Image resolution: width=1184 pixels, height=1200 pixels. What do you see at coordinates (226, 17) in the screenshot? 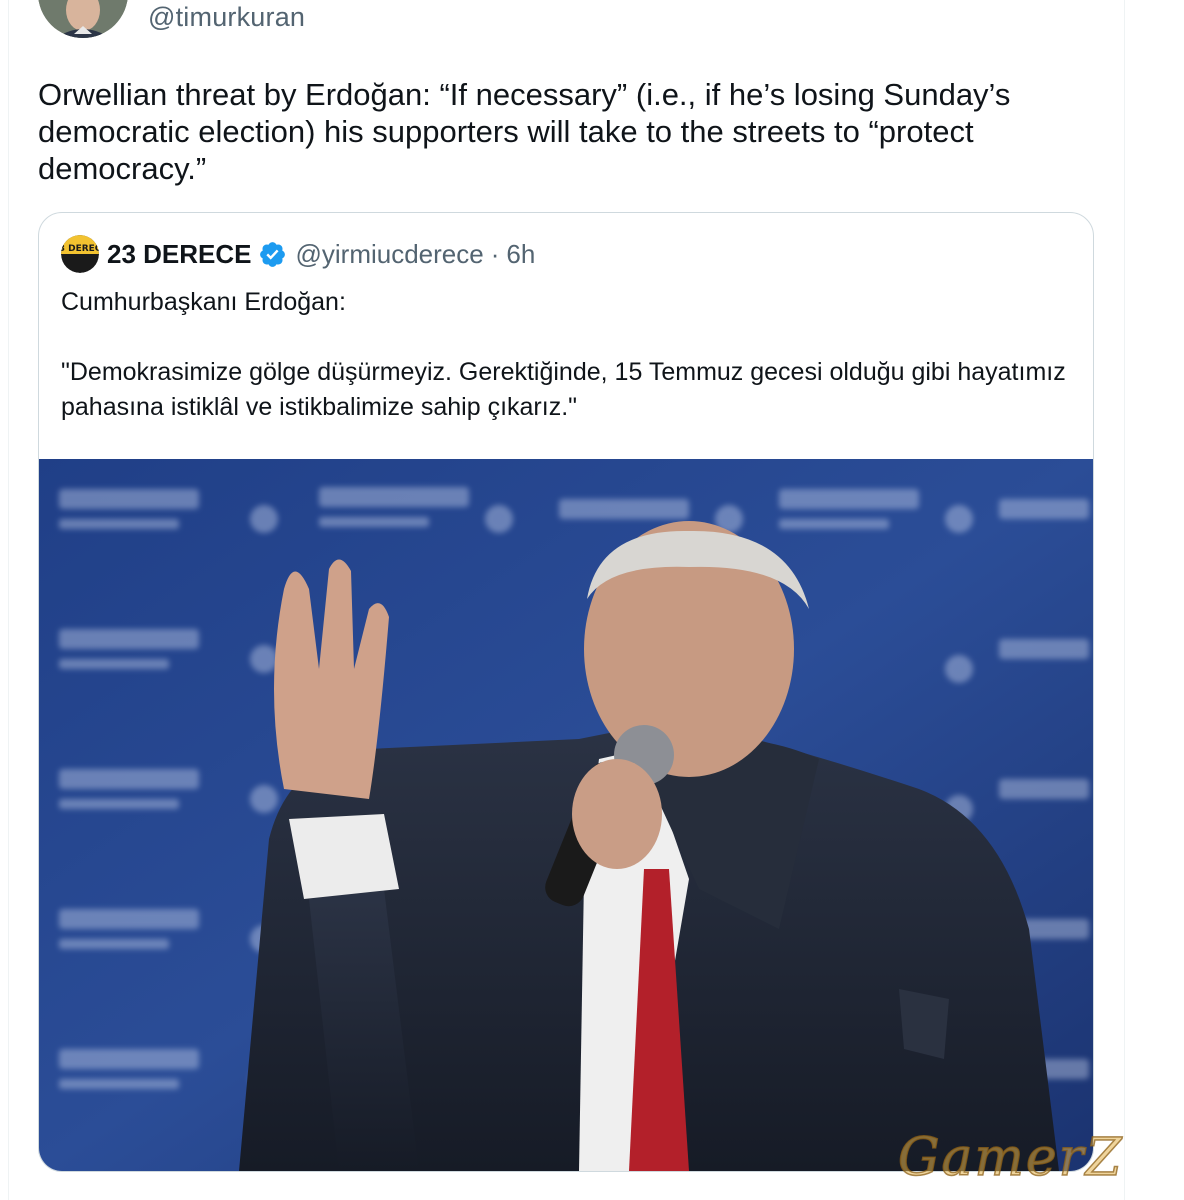
I see `author-handle: @timurkuran` at bounding box center [226, 17].